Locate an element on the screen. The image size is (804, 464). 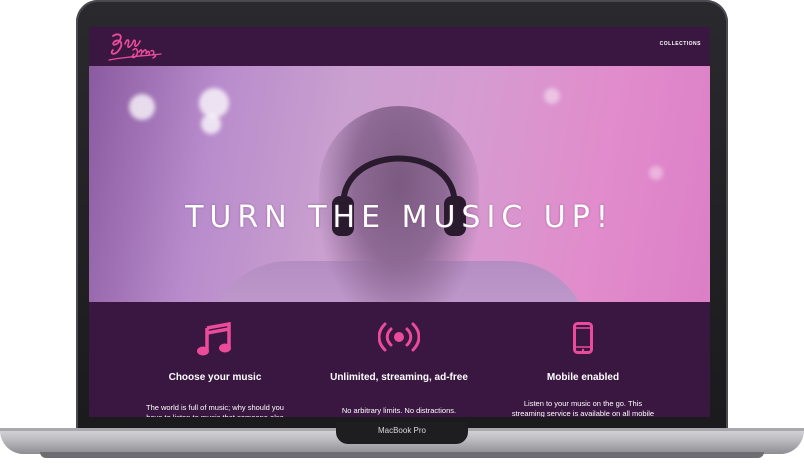
feature-description: No arbitrary limits. No distractions. is located at coordinates (399, 410).